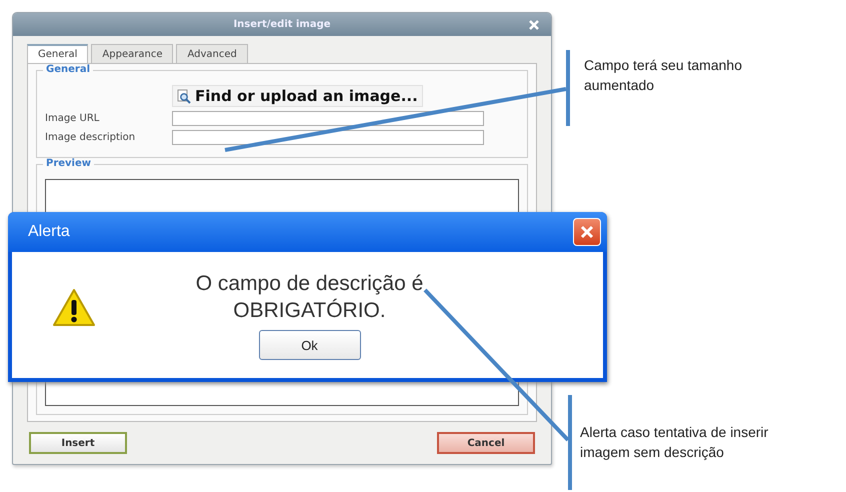 This screenshot has width=846, height=492. Describe the element at coordinates (72, 118) in the screenshot. I see `field-label: Image URL` at that location.